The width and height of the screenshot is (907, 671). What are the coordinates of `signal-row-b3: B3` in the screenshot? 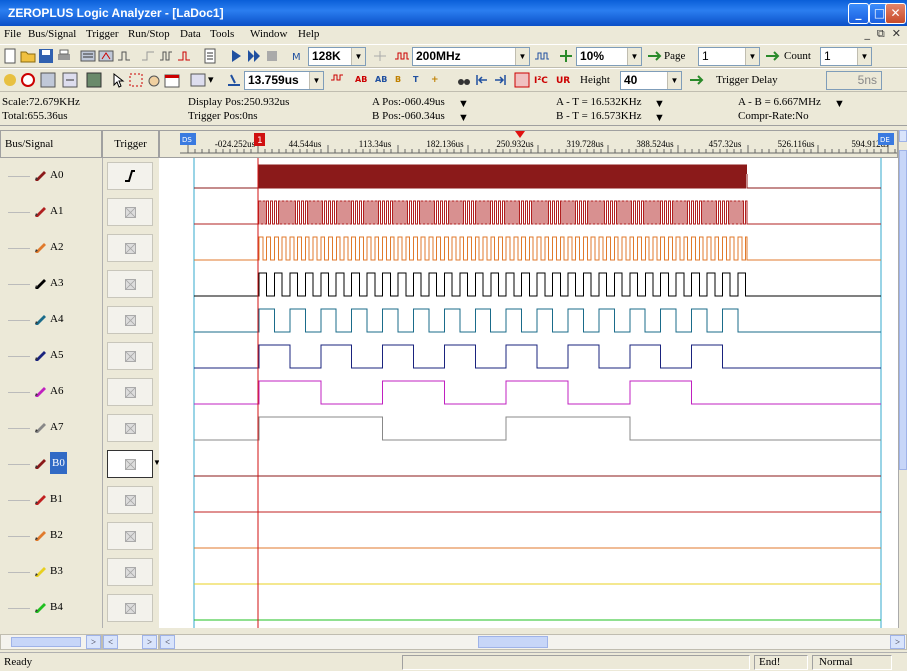 It's located at (51, 572).